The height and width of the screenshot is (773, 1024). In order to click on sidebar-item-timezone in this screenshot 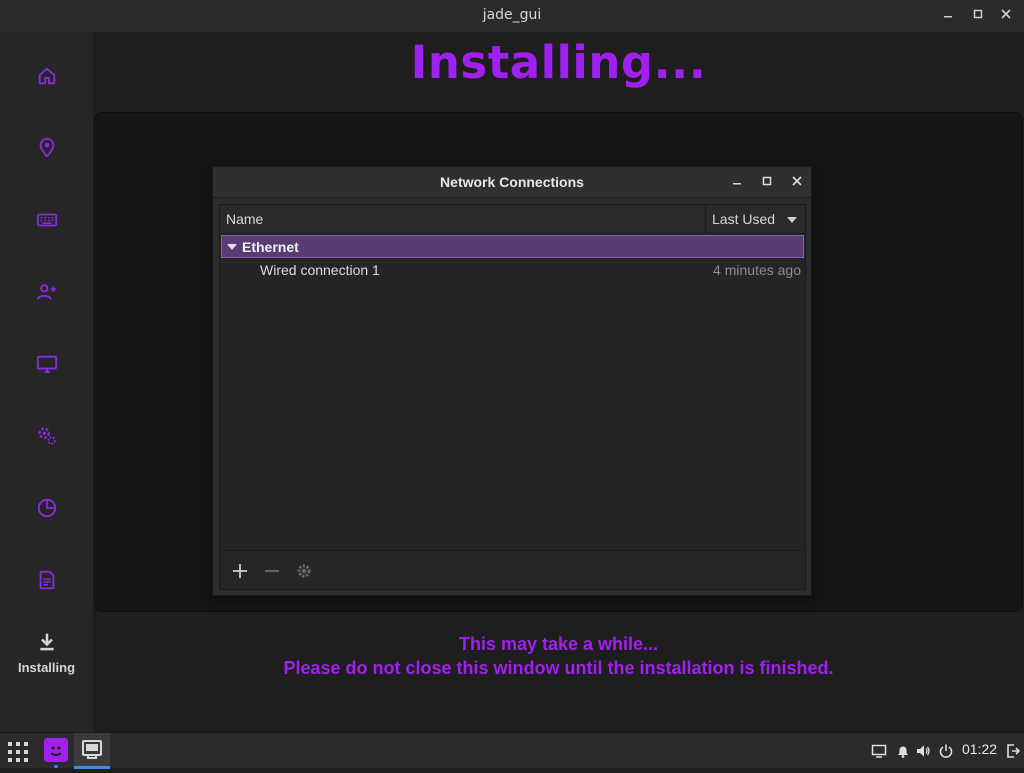, I will do `click(46, 148)`.